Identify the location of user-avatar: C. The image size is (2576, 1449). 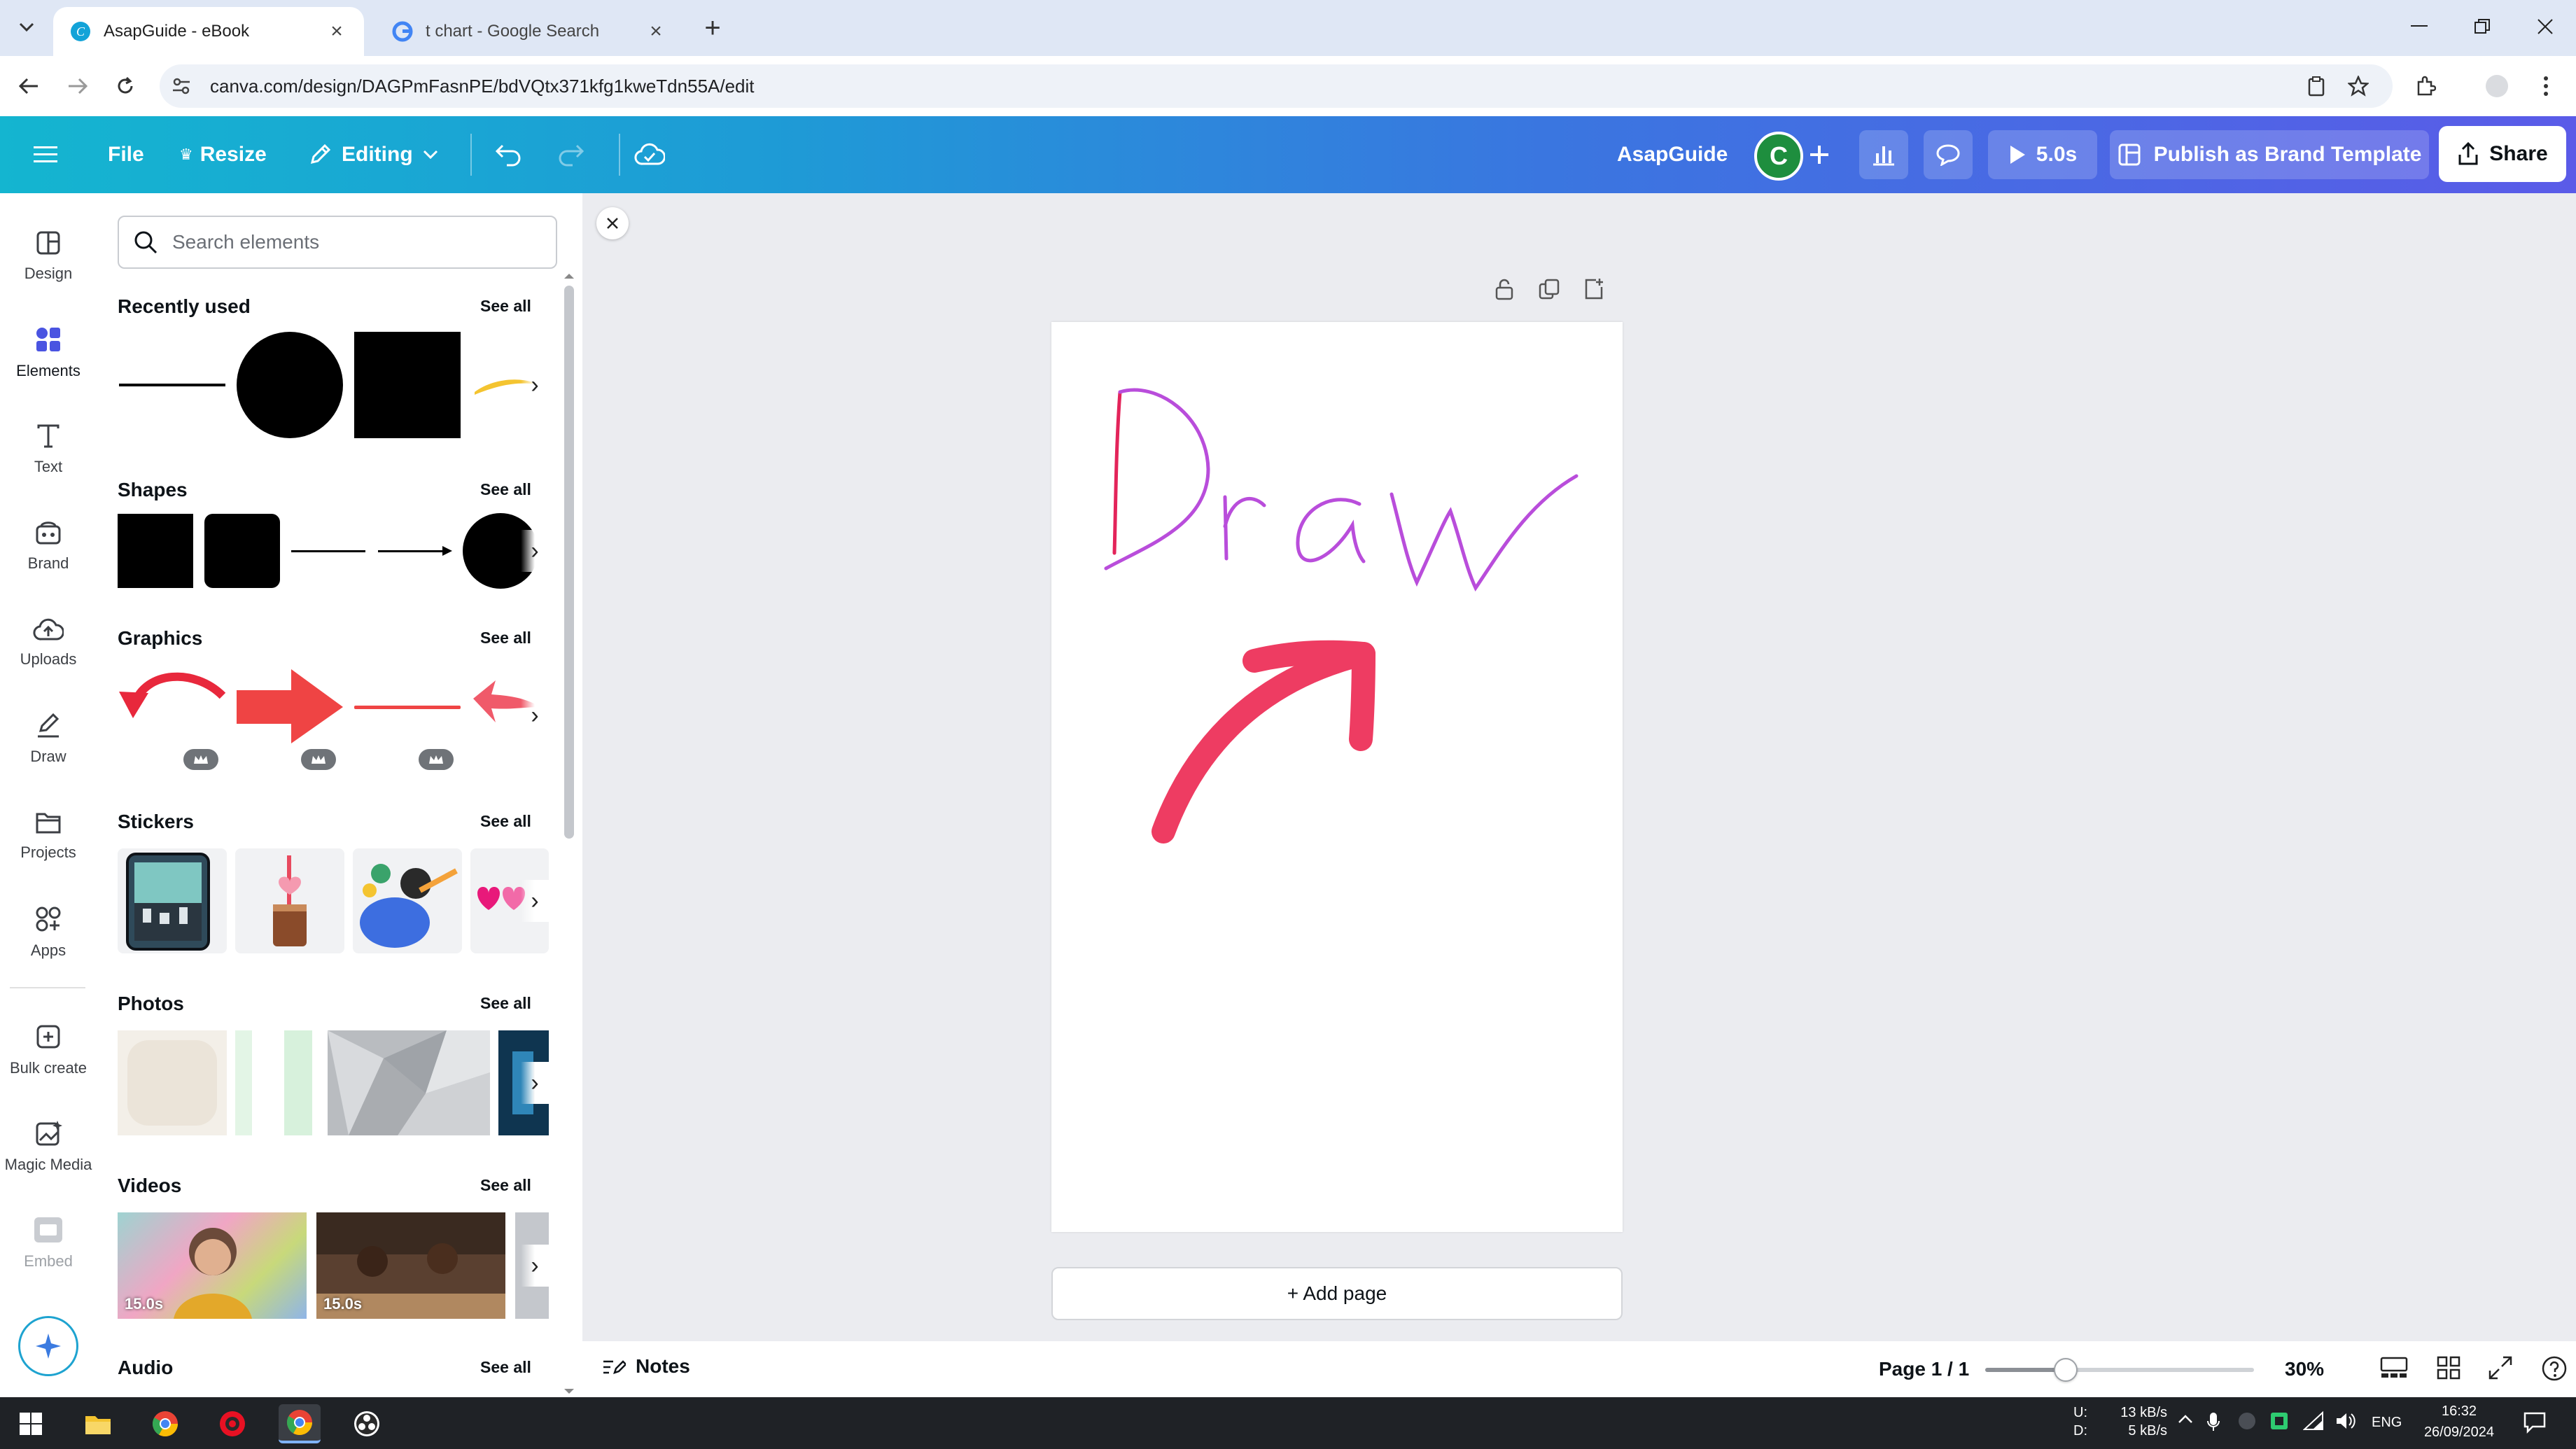
(1778, 156).